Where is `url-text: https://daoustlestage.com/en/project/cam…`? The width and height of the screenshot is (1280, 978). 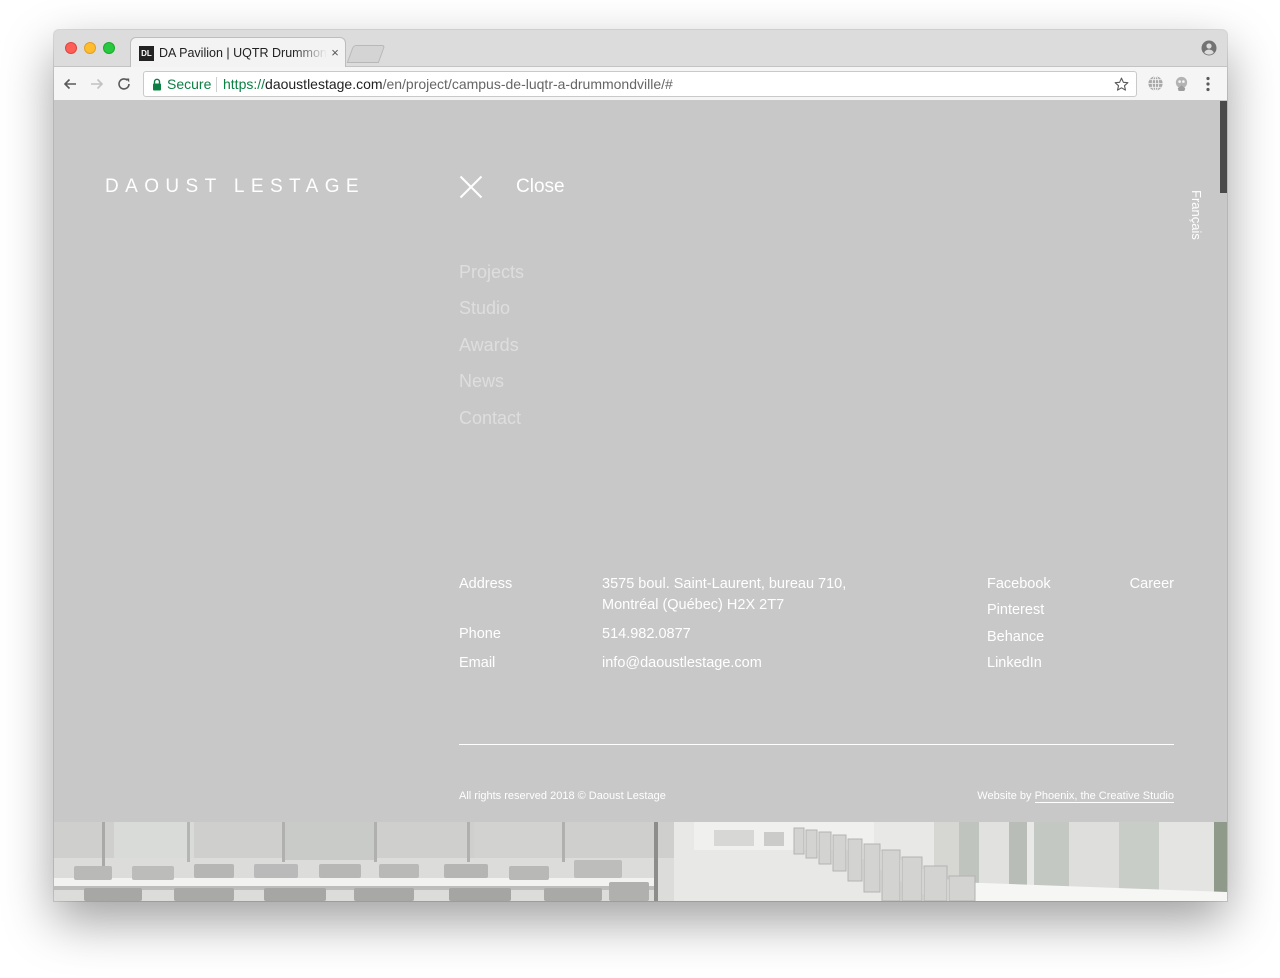
url-text: https://daoustlestage.com/en/project/cam… is located at coordinates (448, 84).